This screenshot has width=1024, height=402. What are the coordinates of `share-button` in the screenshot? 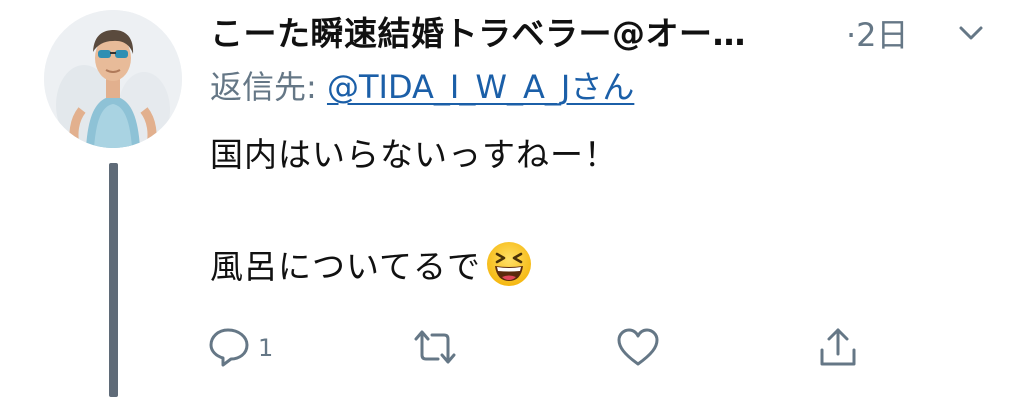 It's located at (838, 347).